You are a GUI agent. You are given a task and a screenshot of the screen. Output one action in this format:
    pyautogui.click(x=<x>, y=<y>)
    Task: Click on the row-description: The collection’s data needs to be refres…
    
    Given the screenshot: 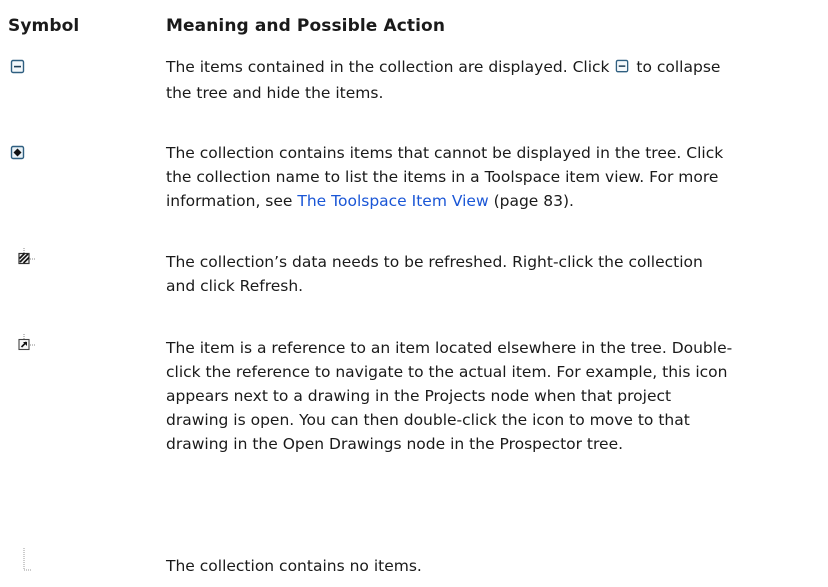 What is the action you would take?
    pyautogui.click(x=434, y=274)
    